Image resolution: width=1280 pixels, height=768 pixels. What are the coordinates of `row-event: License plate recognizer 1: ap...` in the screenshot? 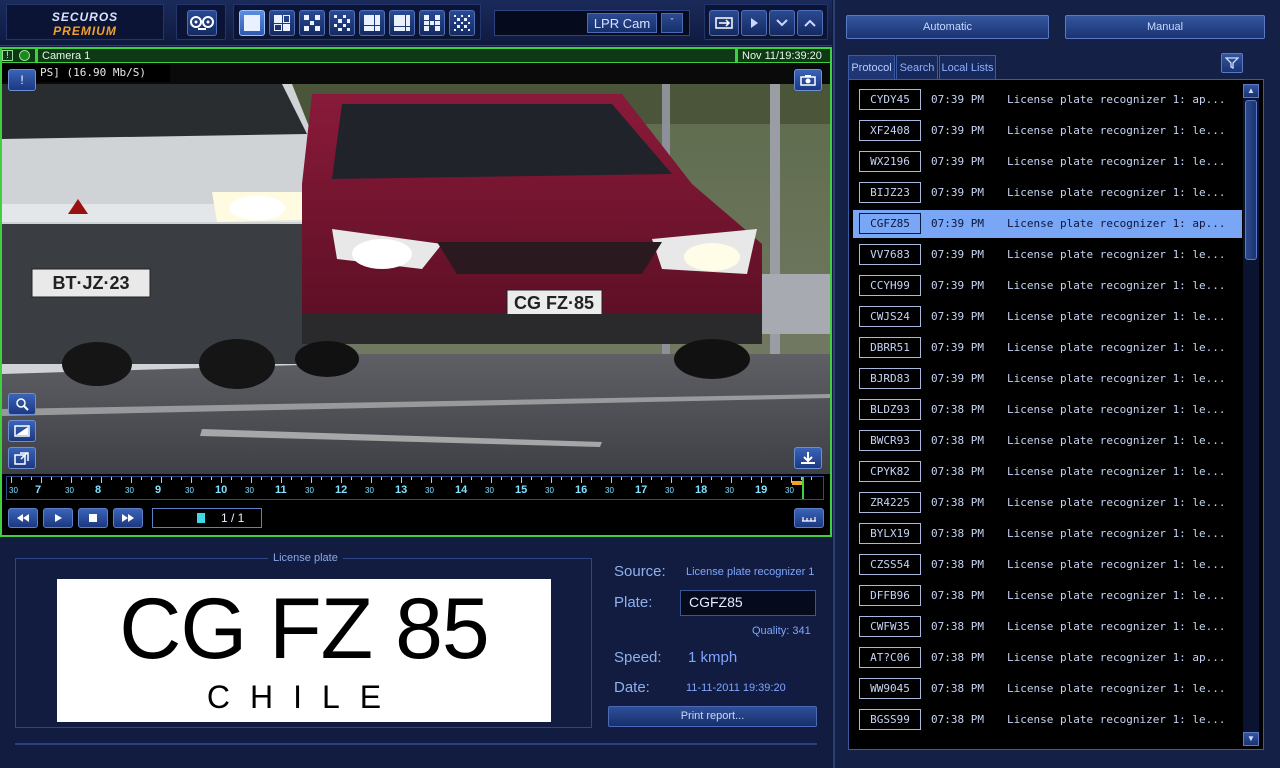 It's located at (1116, 223).